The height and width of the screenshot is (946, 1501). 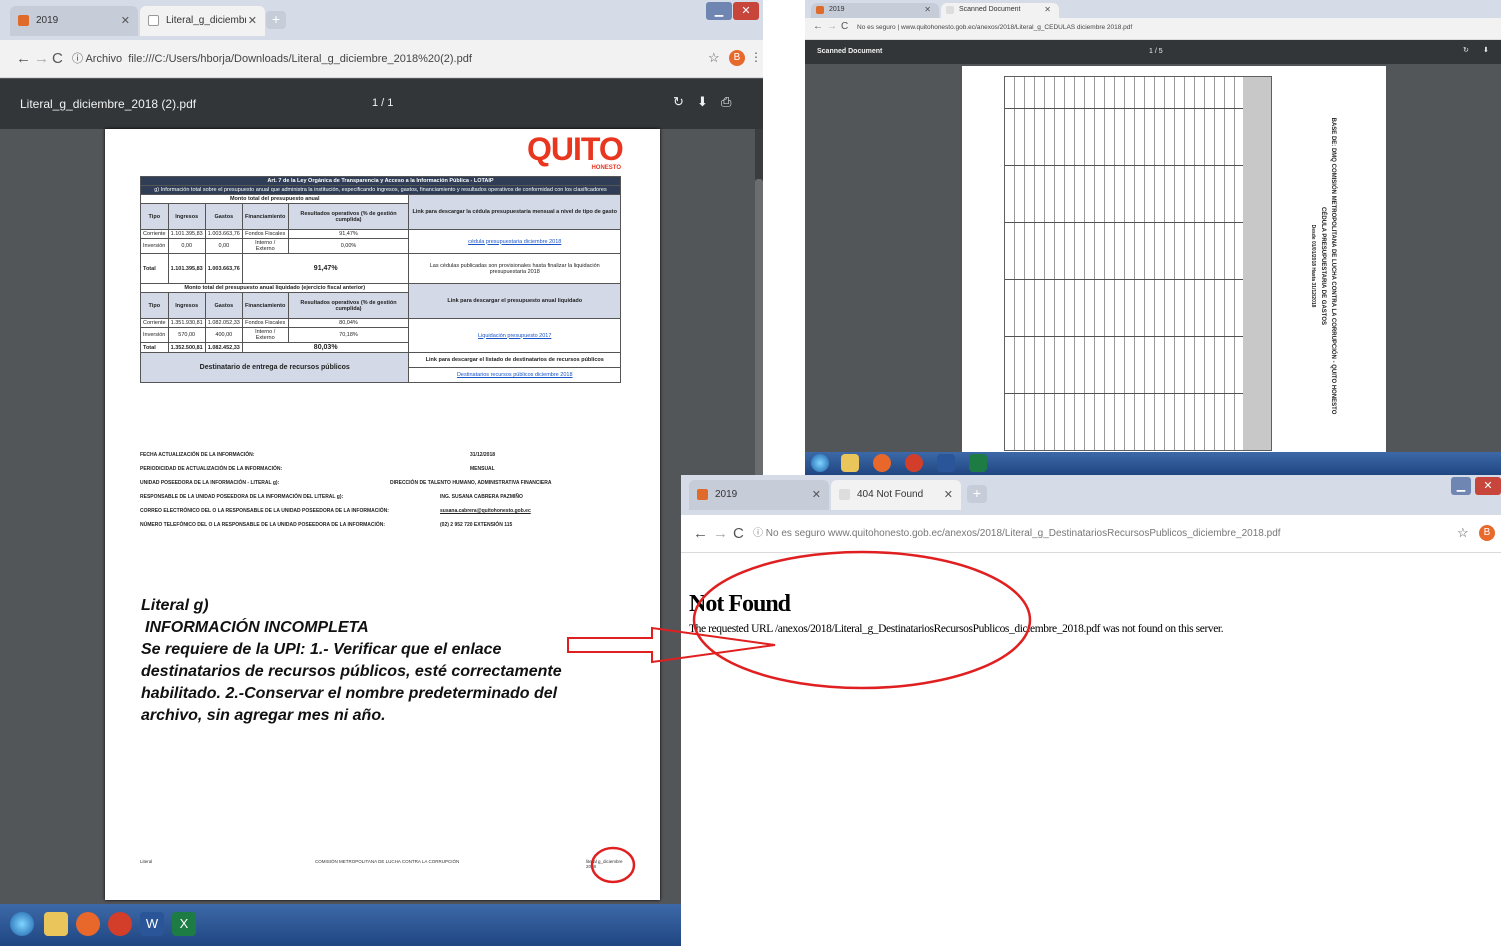 I want to click on liquidacion-link: Liquidación presupuesto 2017, so click(x=514, y=336).